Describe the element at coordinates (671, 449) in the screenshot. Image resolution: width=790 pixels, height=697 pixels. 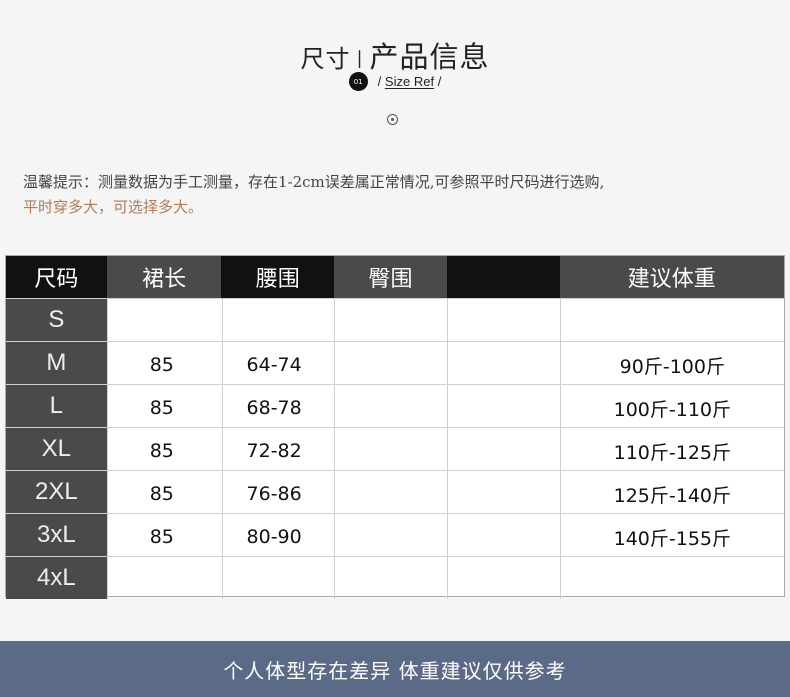
I see `weight-cell: 110斤-125斤` at that location.